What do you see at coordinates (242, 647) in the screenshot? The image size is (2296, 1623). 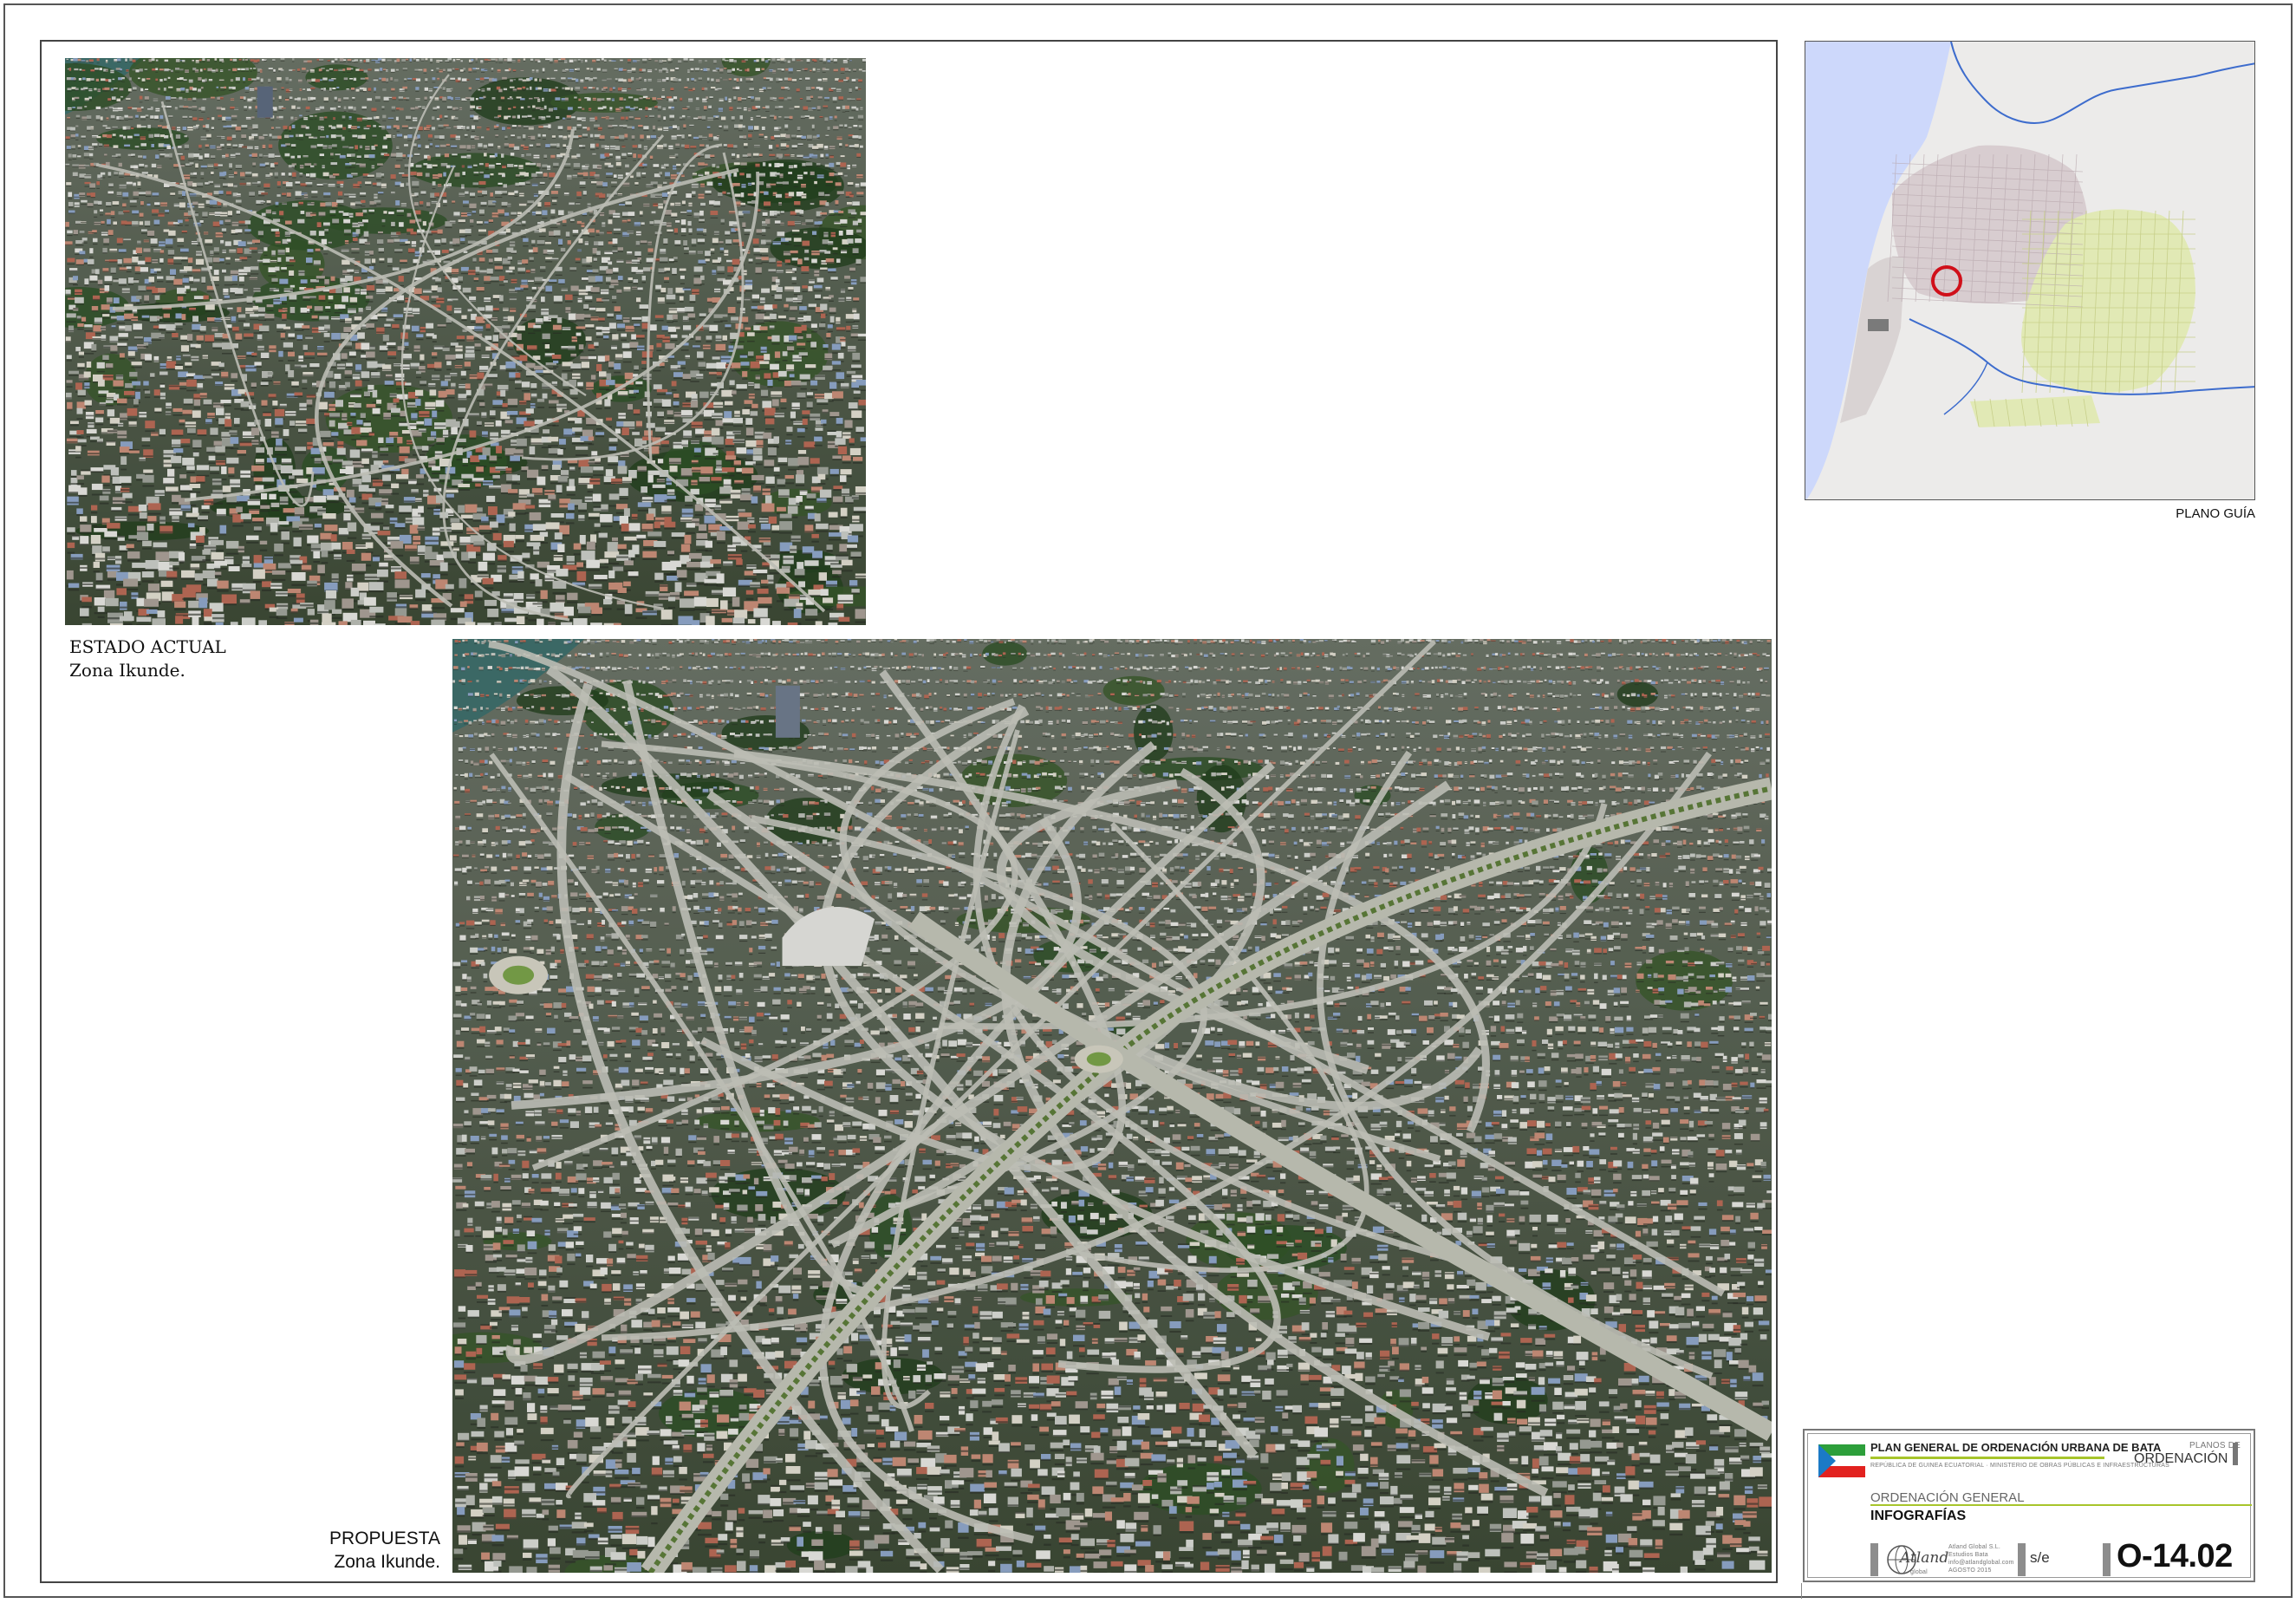 I see `caption-current-status: ESTADO ACTUAL` at bounding box center [242, 647].